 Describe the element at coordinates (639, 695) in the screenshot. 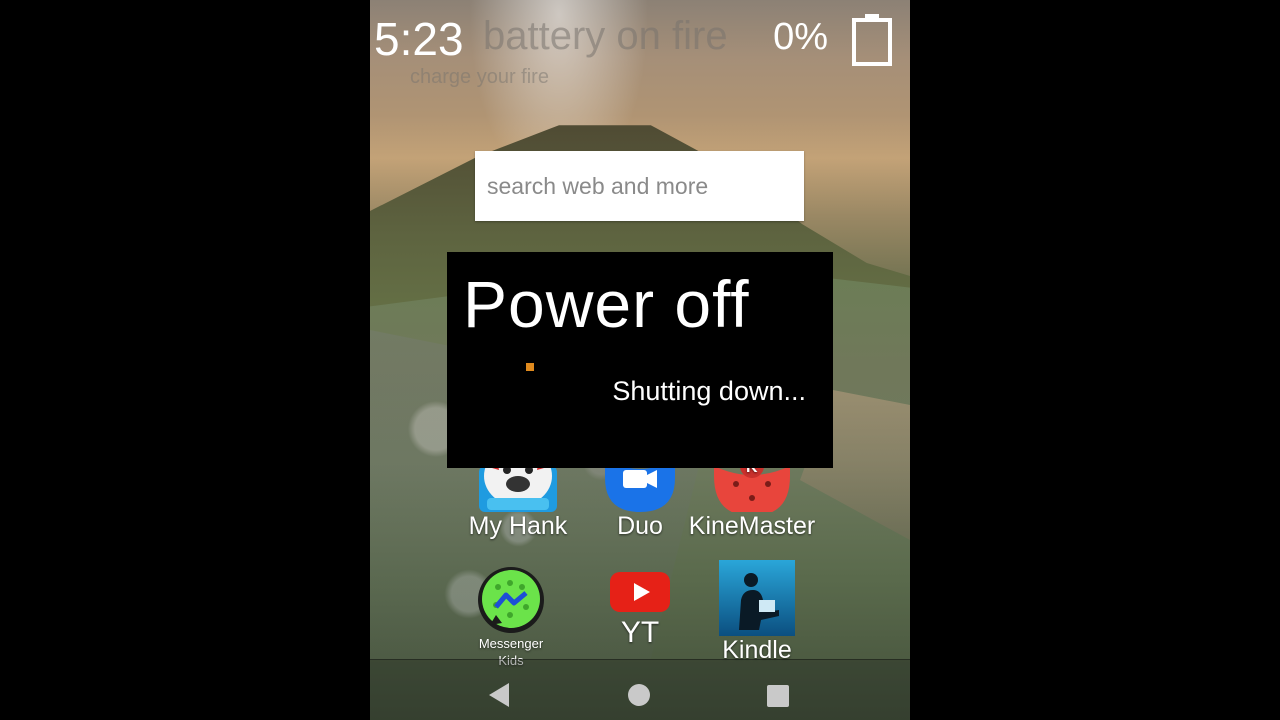

I see `home-icon` at that location.